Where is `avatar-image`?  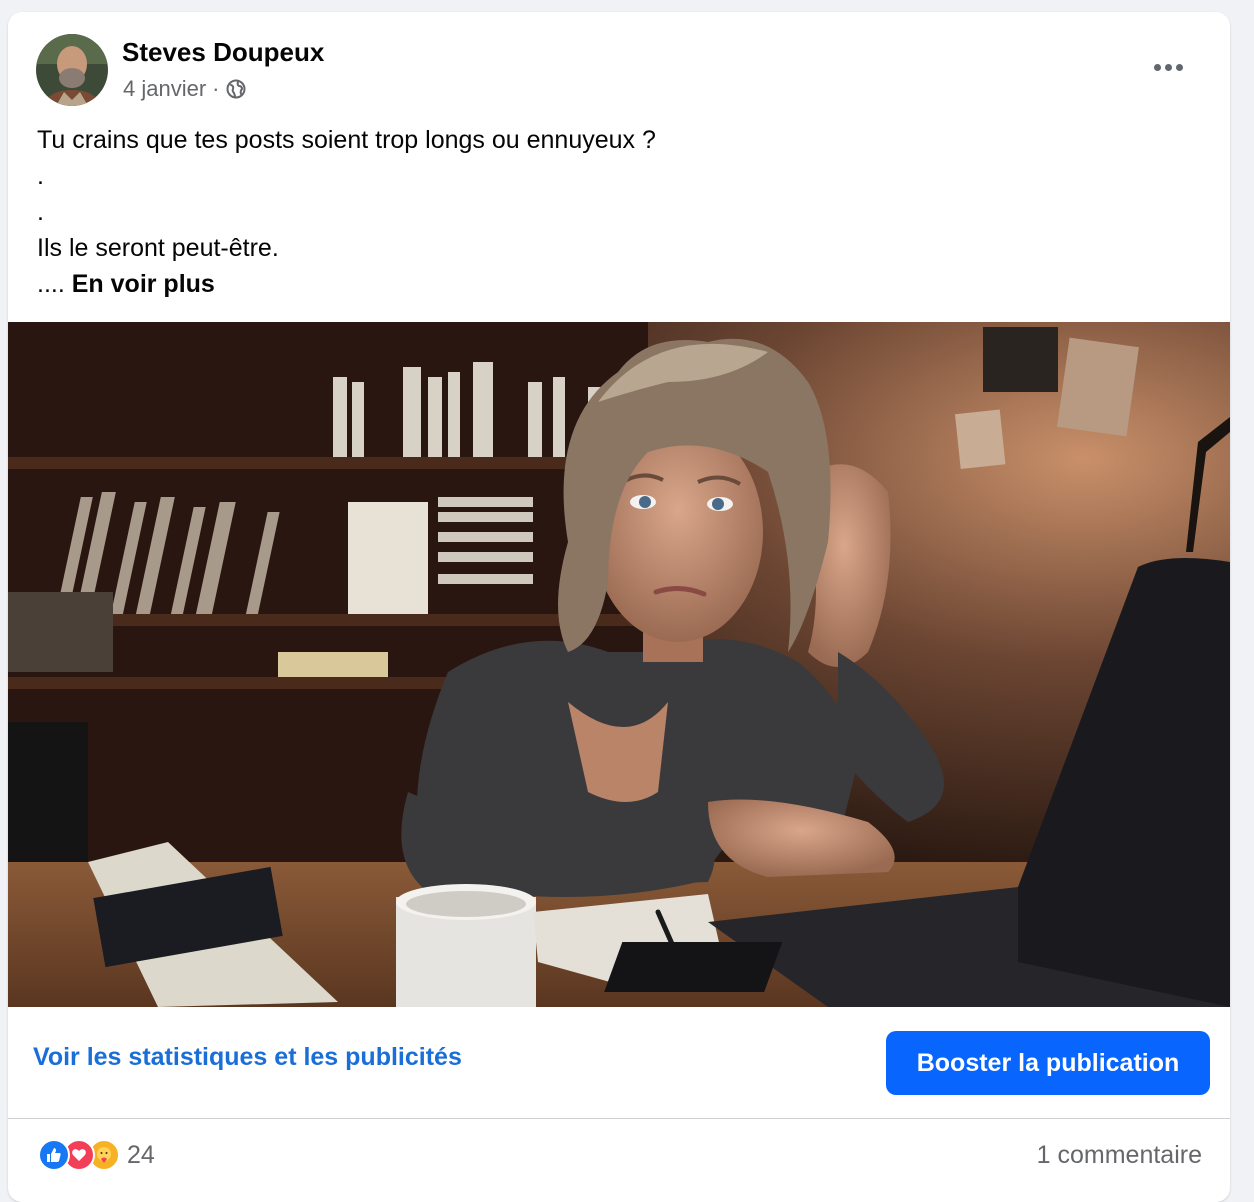 avatar-image is located at coordinates (72, 70).